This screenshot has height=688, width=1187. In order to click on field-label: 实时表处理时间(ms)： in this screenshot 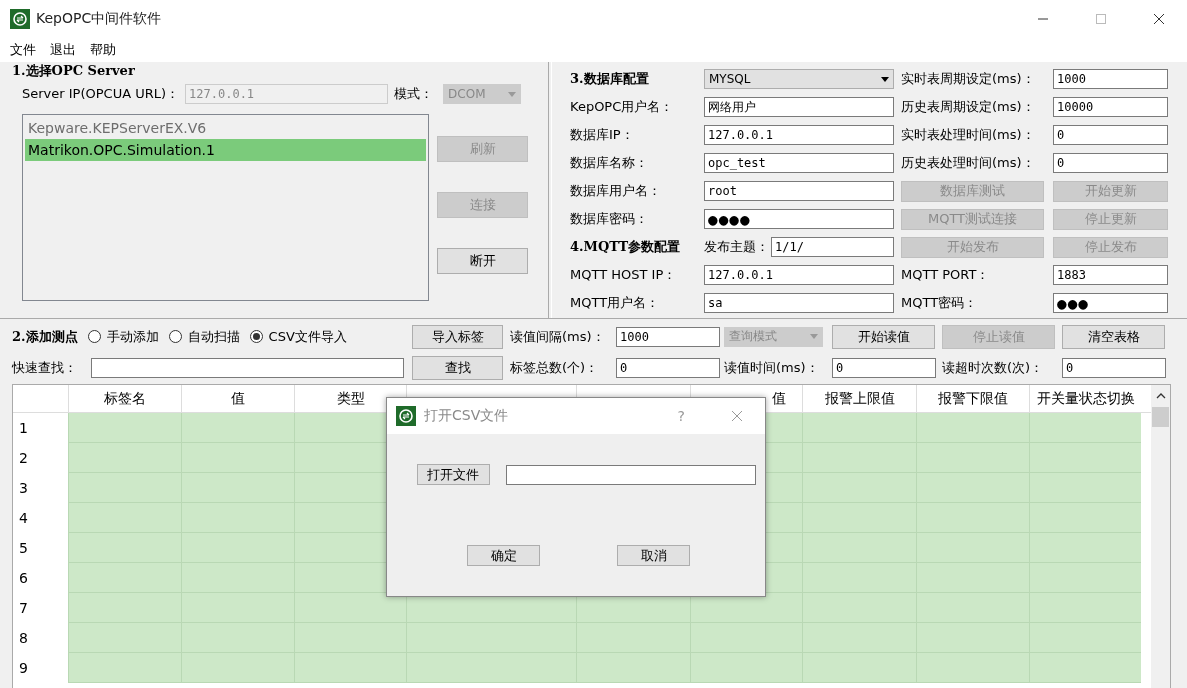, I will do `click(968, 135)`.